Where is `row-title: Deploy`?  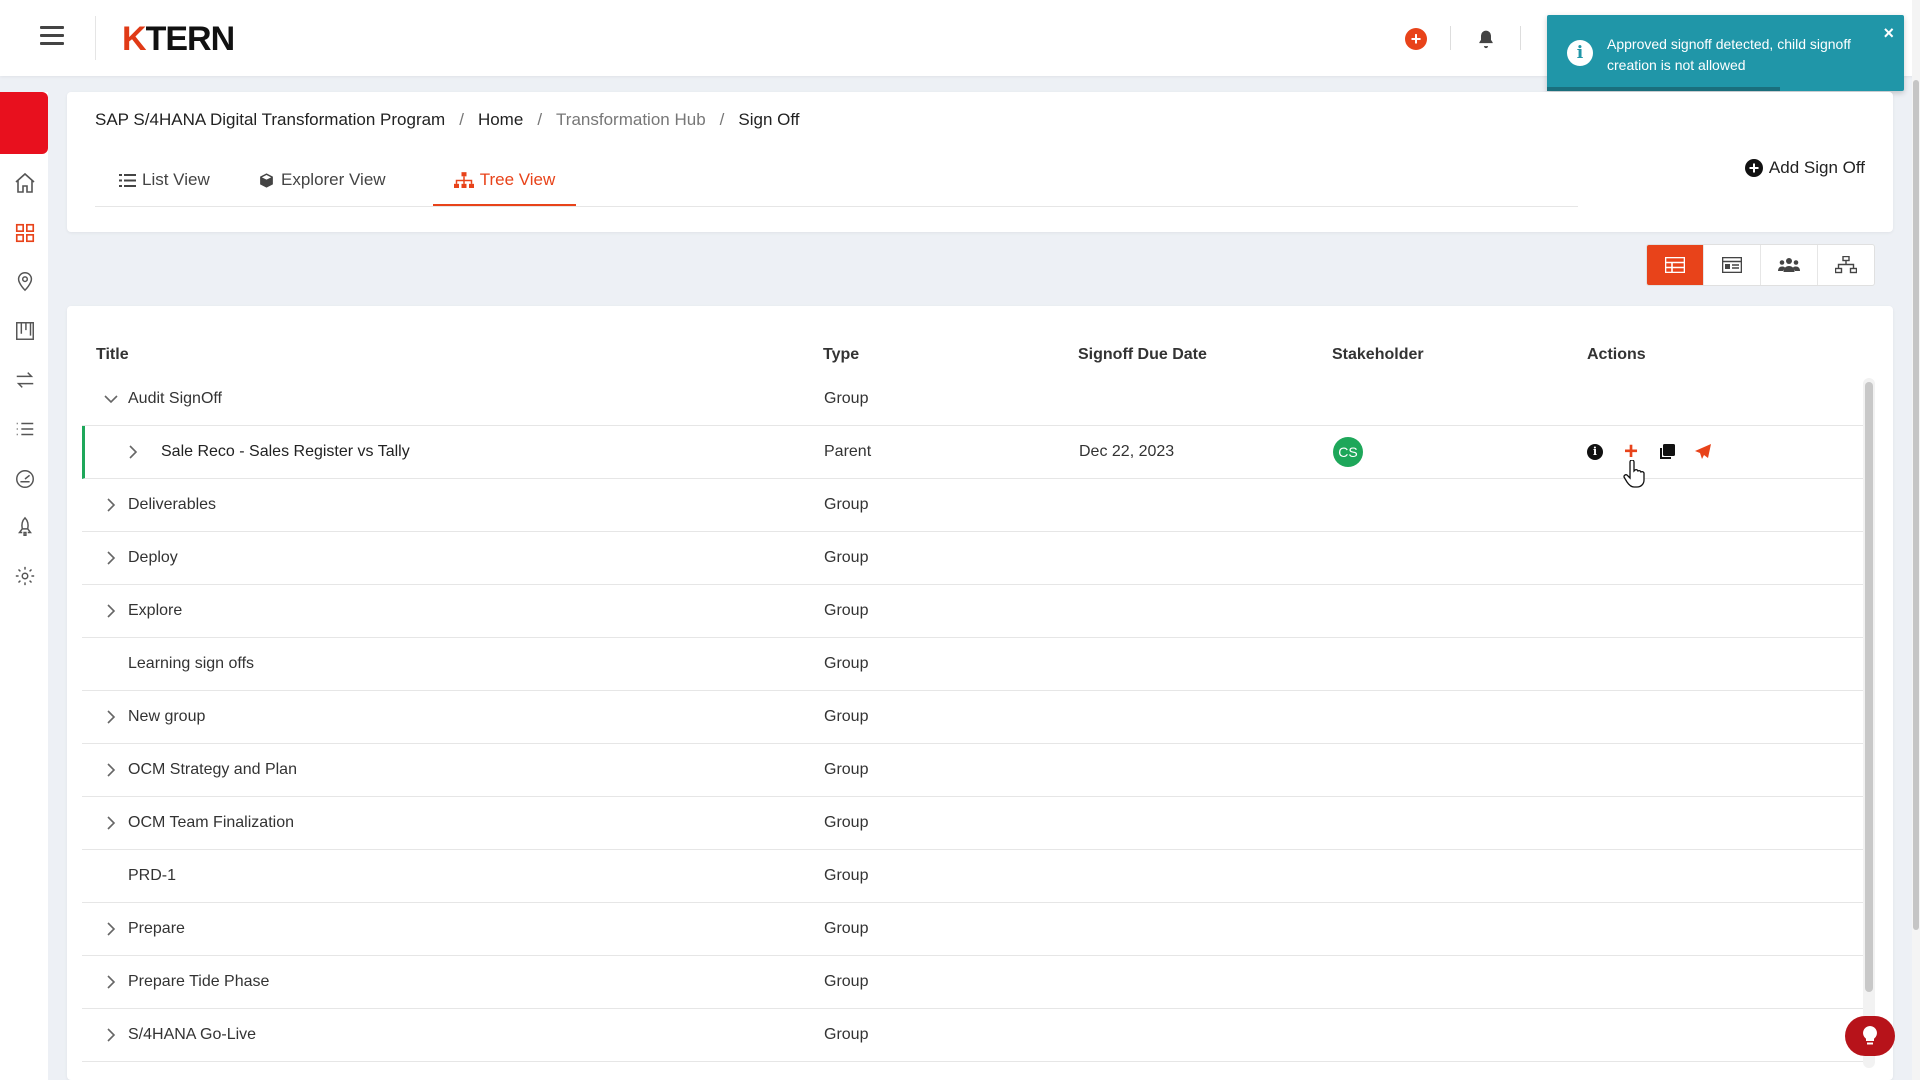
row-title: Deploy is located at coordinates (153, 557).